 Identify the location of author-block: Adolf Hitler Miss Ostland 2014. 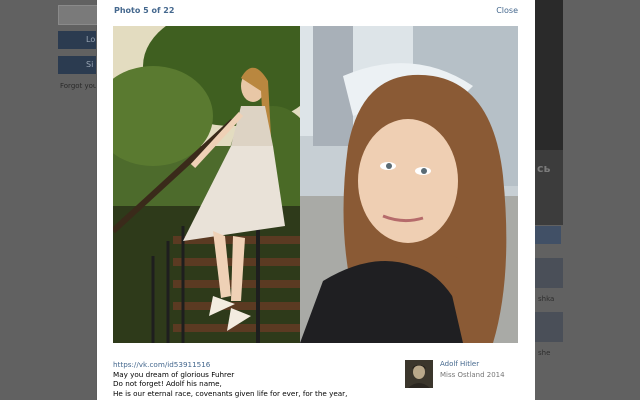
(465, 375).